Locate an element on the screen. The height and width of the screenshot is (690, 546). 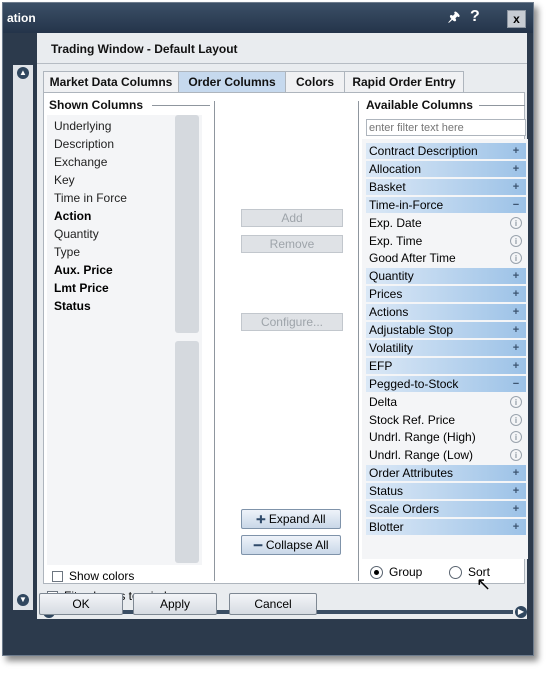
column-group-row: Adjustable Stop + is located at coordinates (446, 330).